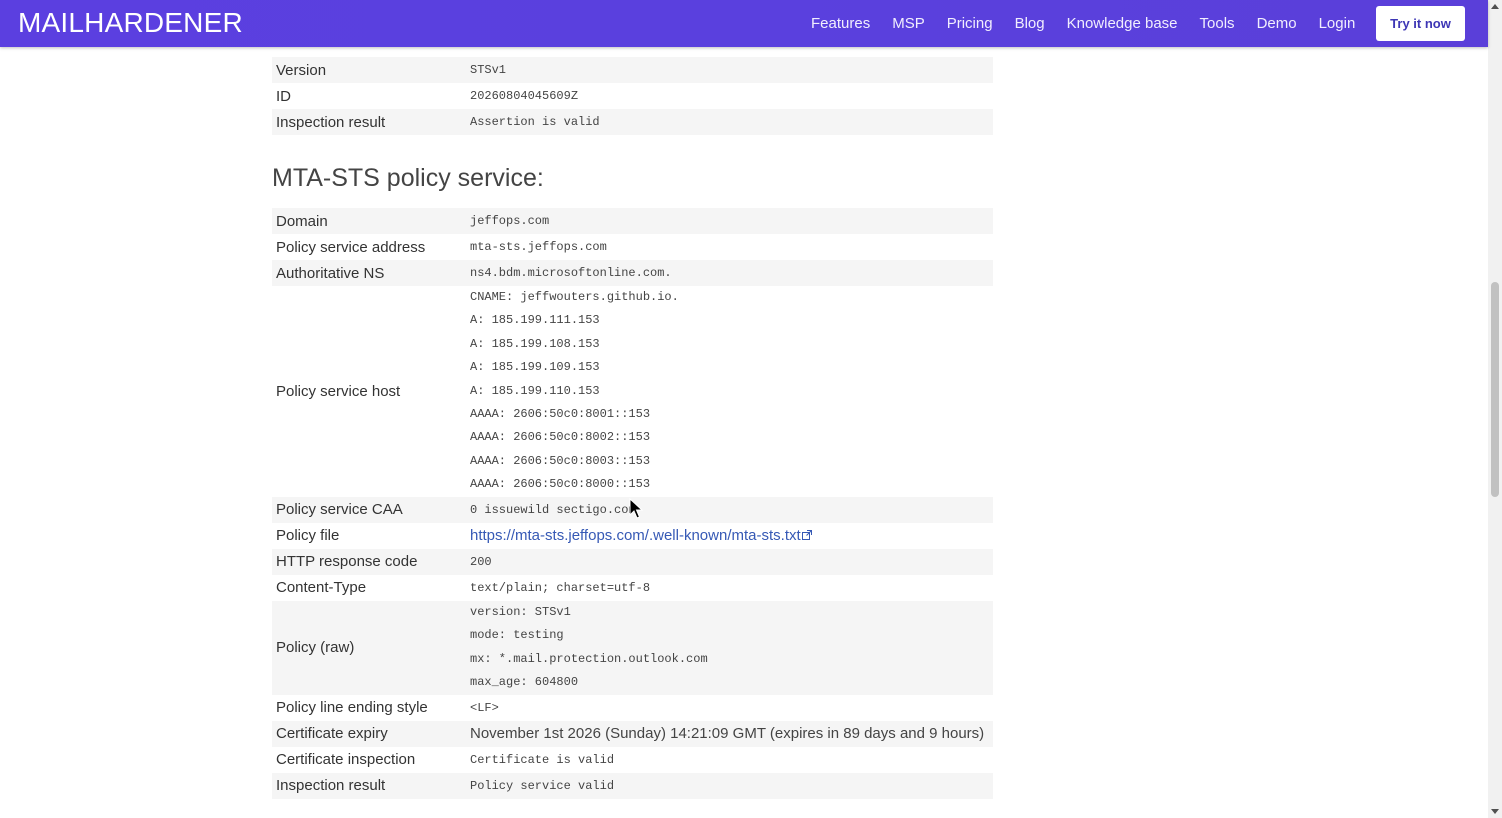 The width and height of the screenshot is (1502, 818). Describe the element at coordinates (632, 785) in the screenshot. I see `table-row: Inspection result Policy service valid` at that location.